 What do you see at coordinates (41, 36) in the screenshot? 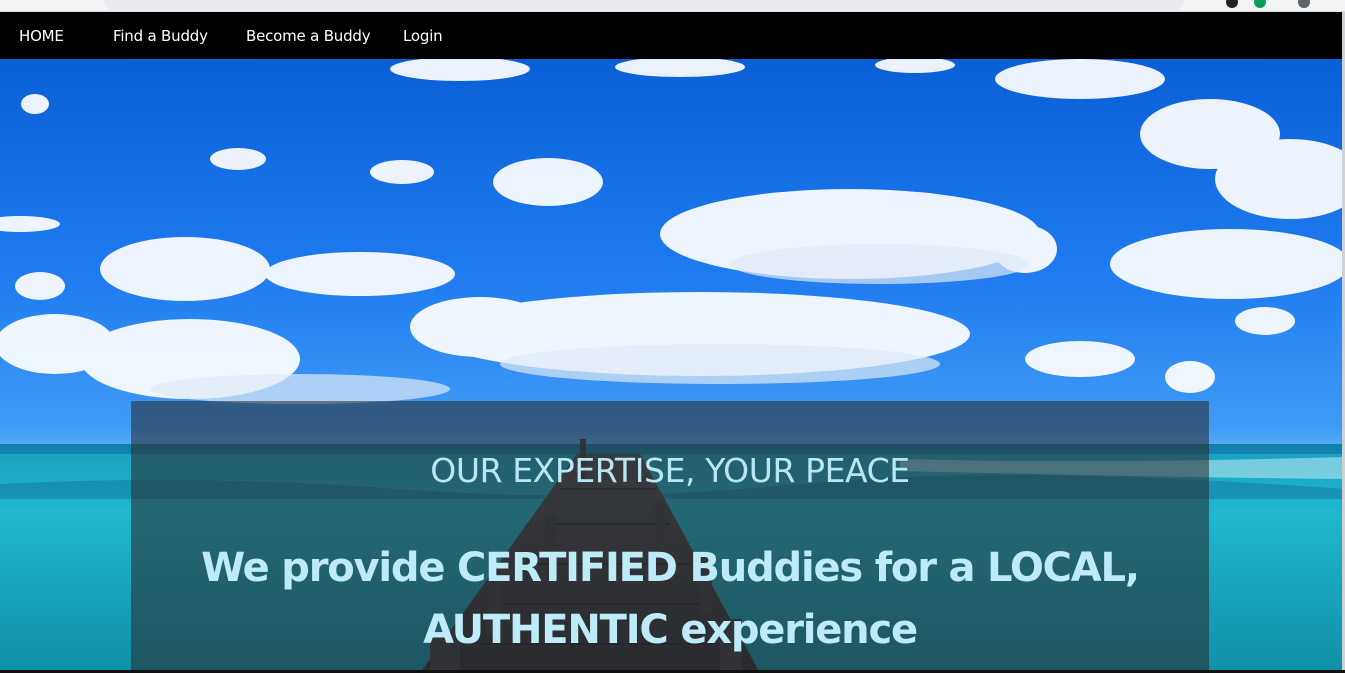
I see `nav-home-link: HOME` at bounding box center [41, 36].